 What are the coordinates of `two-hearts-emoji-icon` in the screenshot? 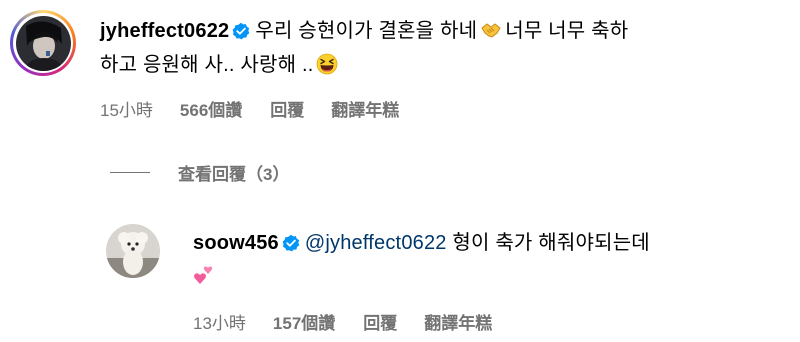 It's located at (204, 279).